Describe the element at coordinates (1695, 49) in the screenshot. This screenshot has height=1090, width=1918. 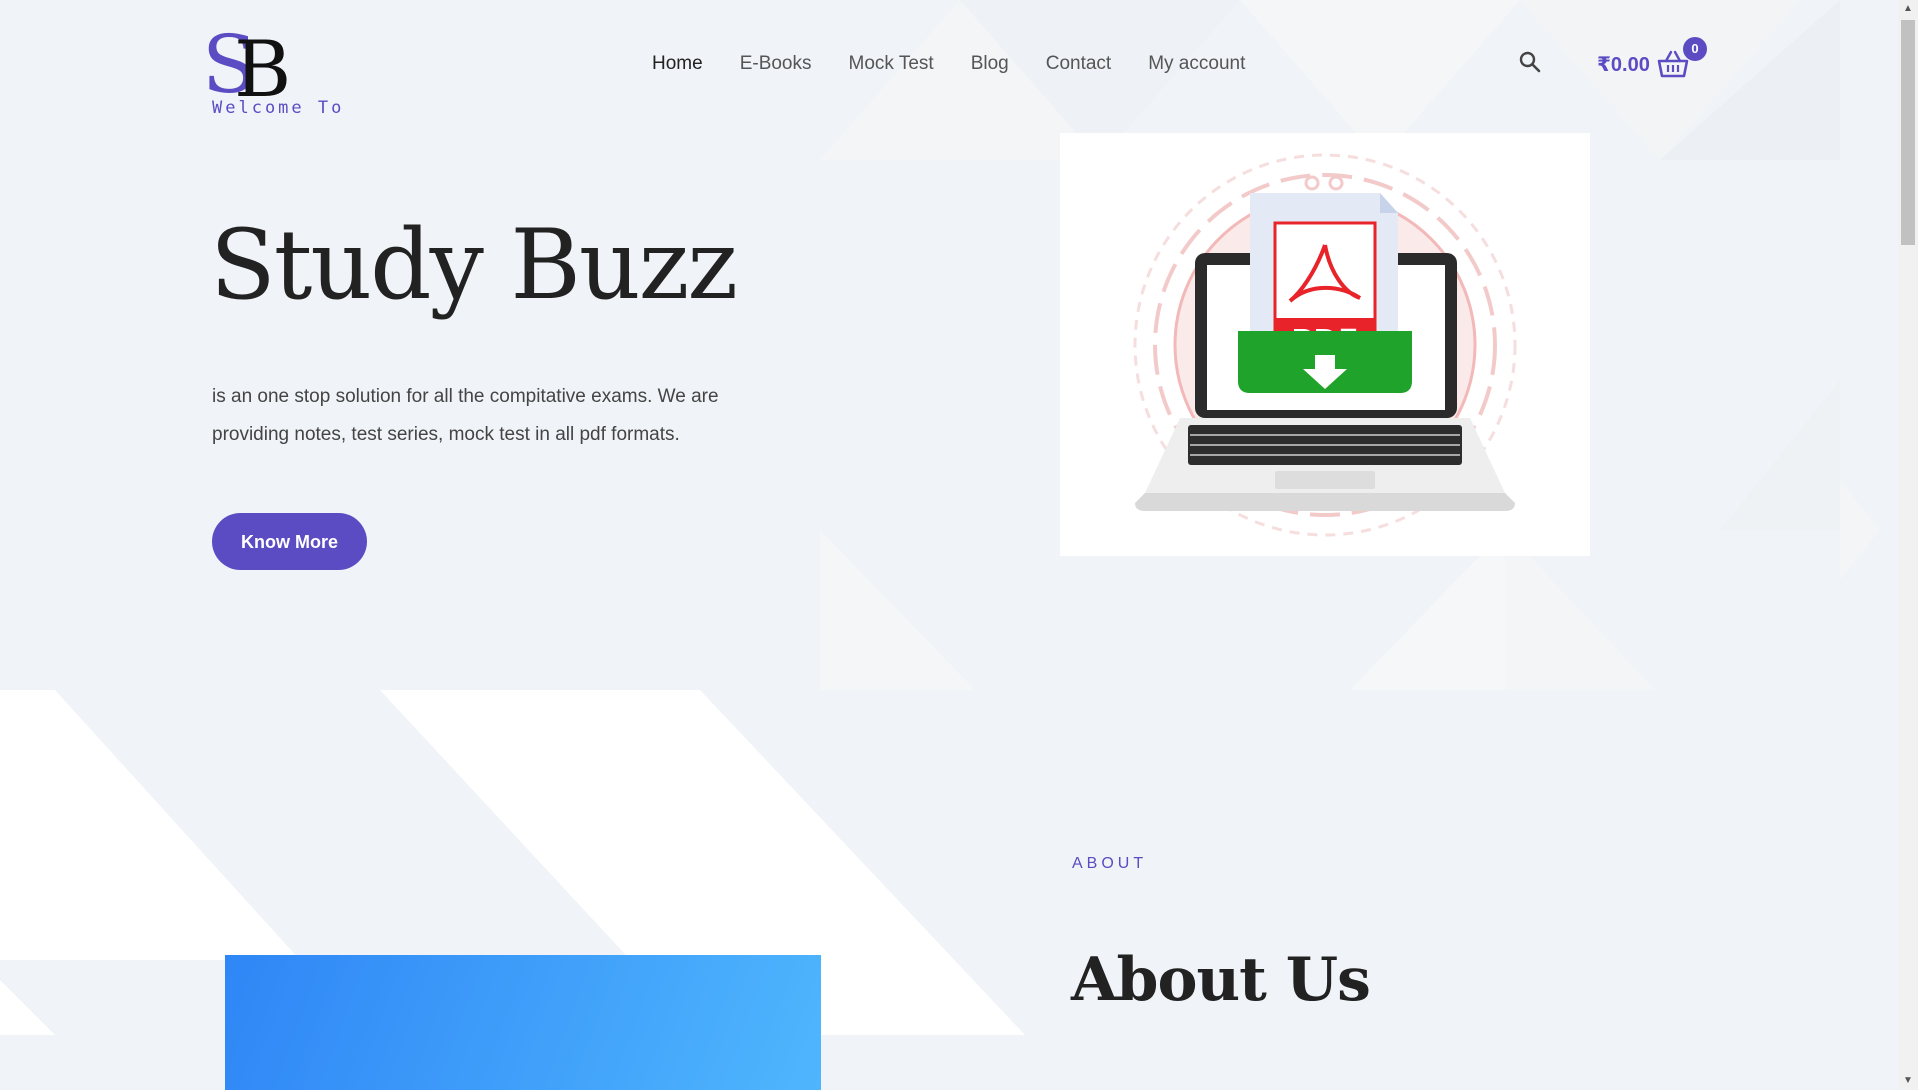
I see `cart-count-badge: 0` at that location.